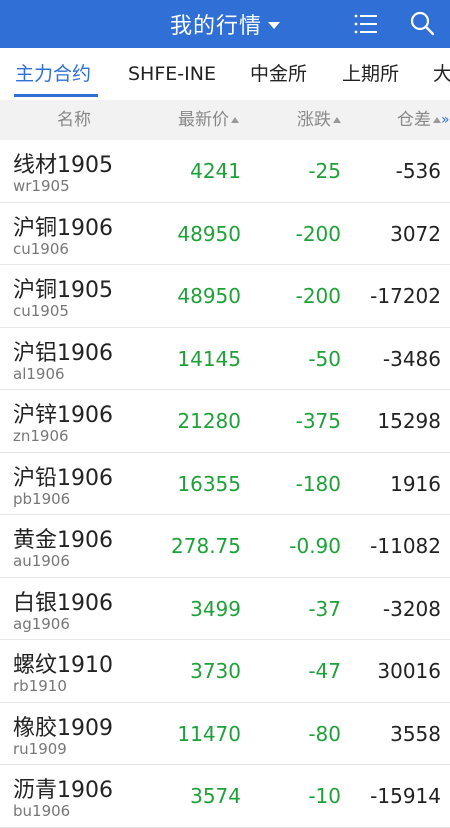 The height and width of the screenshot is (828, 450). What do you see at coordinates (411, 608) in the screenshot?
I see `open-interest-change: -3208` at bounding box center [411, 608].